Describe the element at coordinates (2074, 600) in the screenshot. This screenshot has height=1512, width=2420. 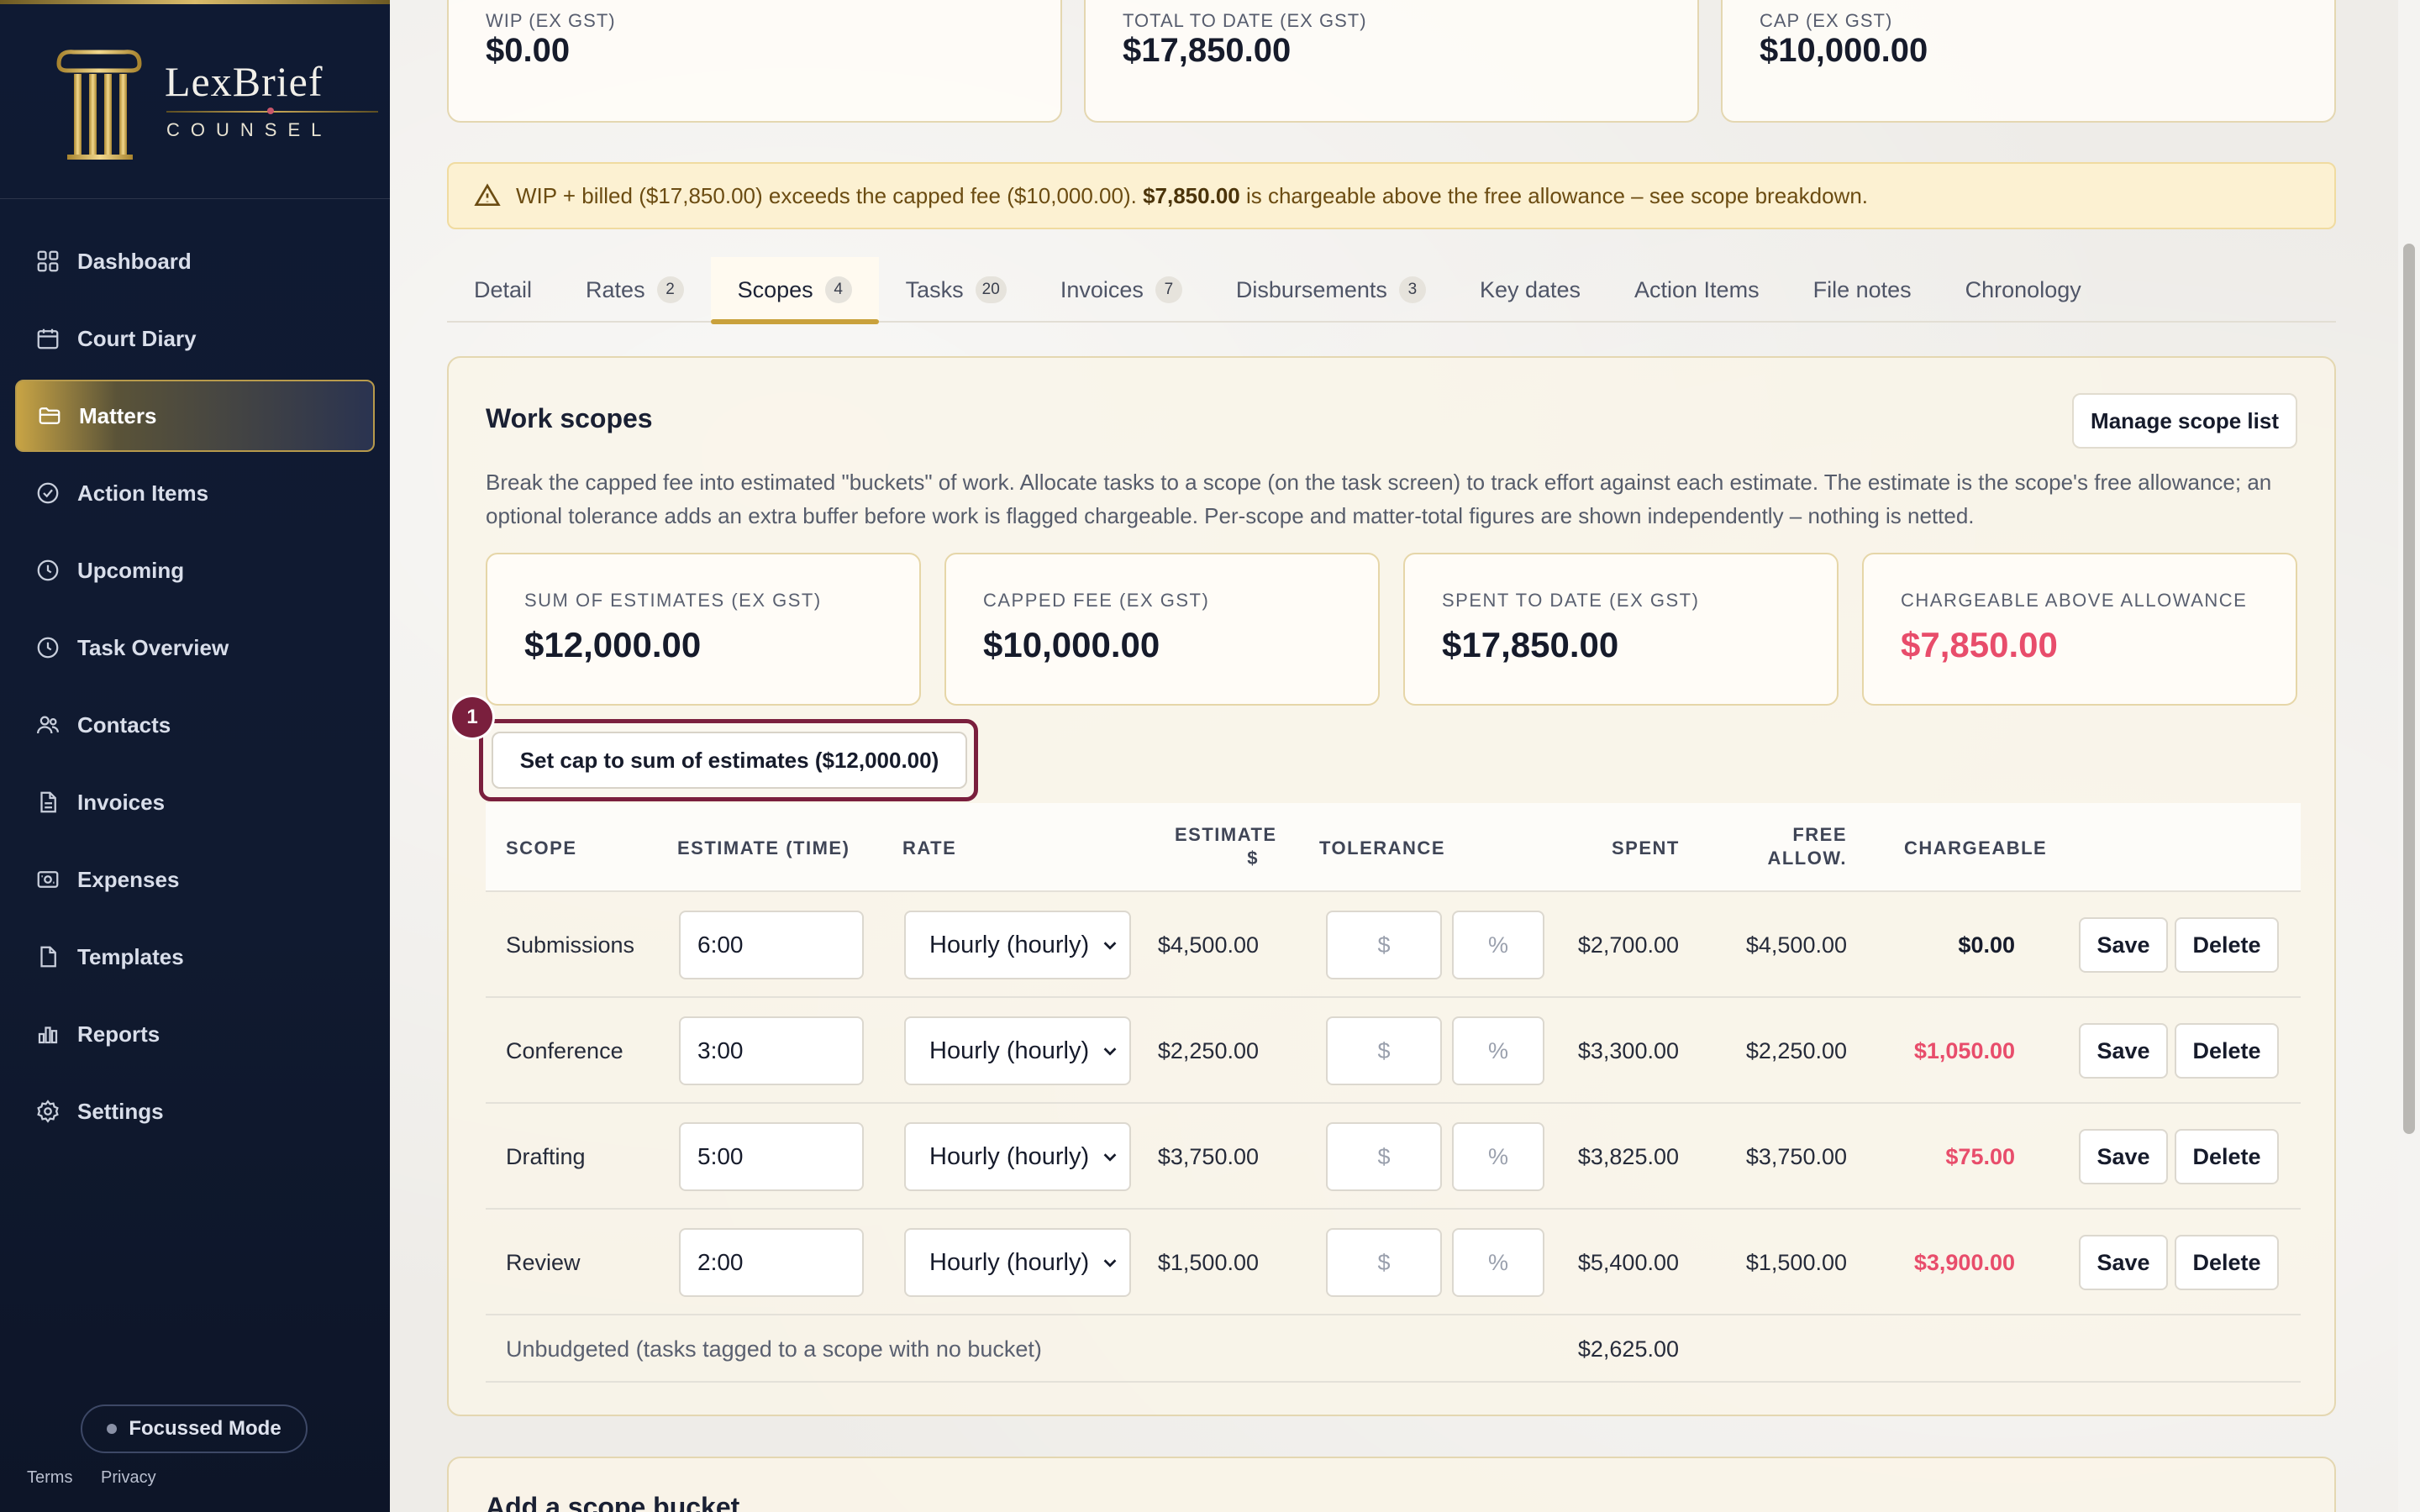
I see `stat-label: CHARGEABLE ABOVE ALLOWANCE` at that location.